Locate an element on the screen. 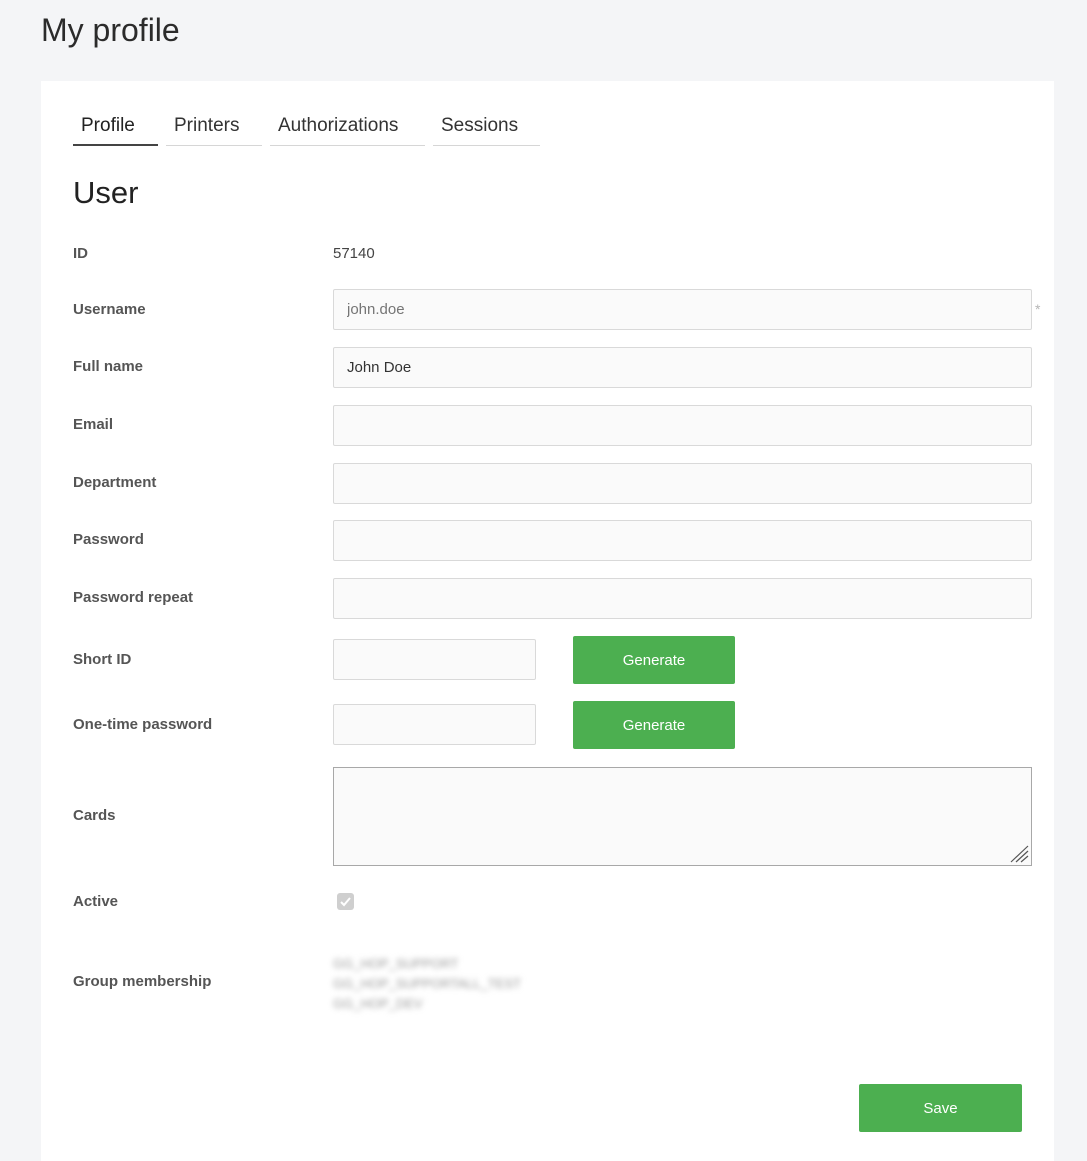 The image size is (1087, 1161). short-id-label: Short ID is located at coordinates (102, 659).